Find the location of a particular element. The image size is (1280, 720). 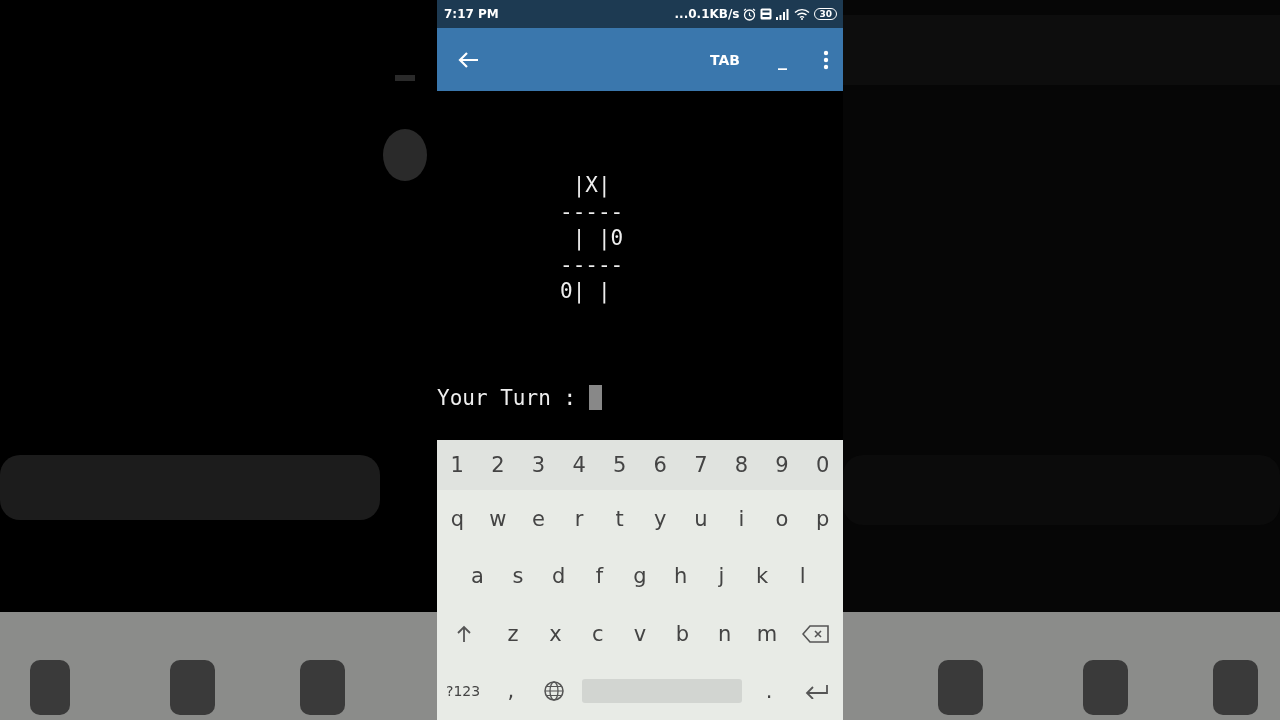

keyboard-key: 2 is located at coordinates (498, 465).